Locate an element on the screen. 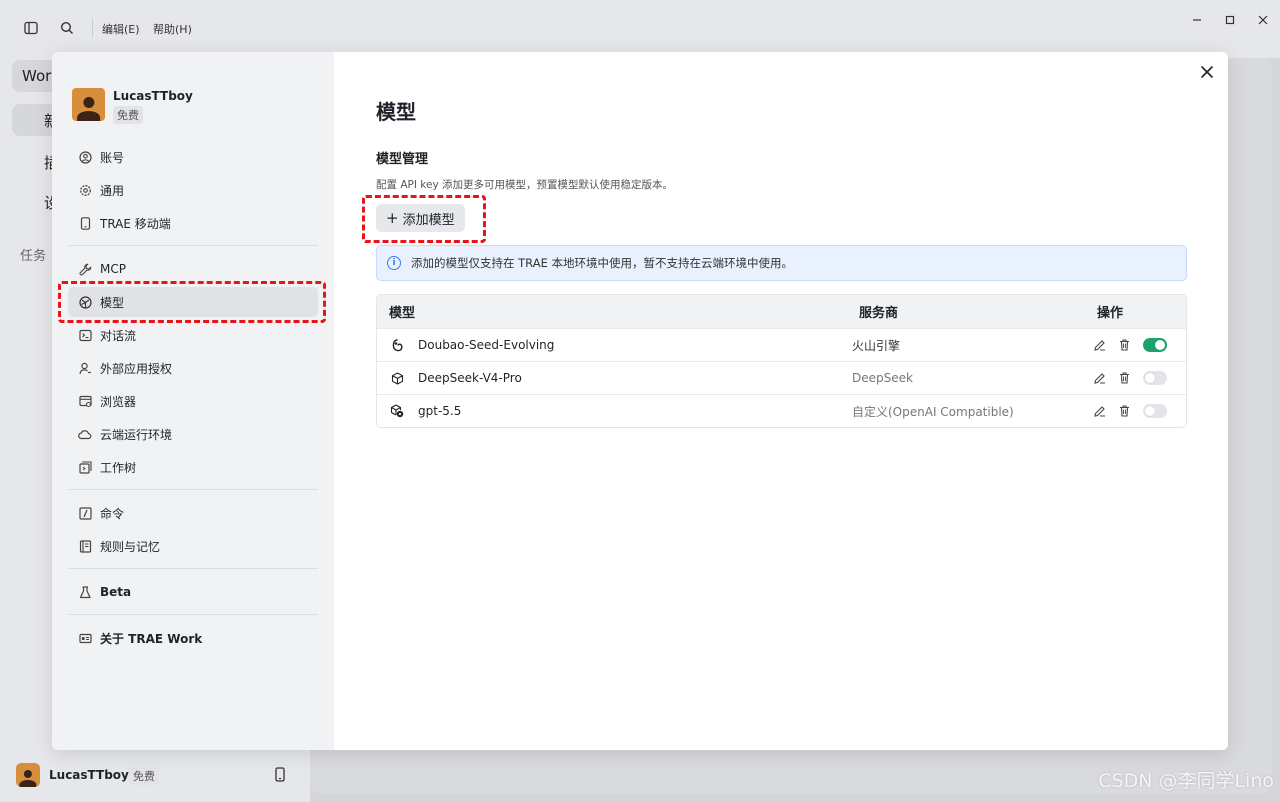 The image size is (1280, 802). nav-item-cloud-env: 云端运行环境 is located at coordinates (193, 434).